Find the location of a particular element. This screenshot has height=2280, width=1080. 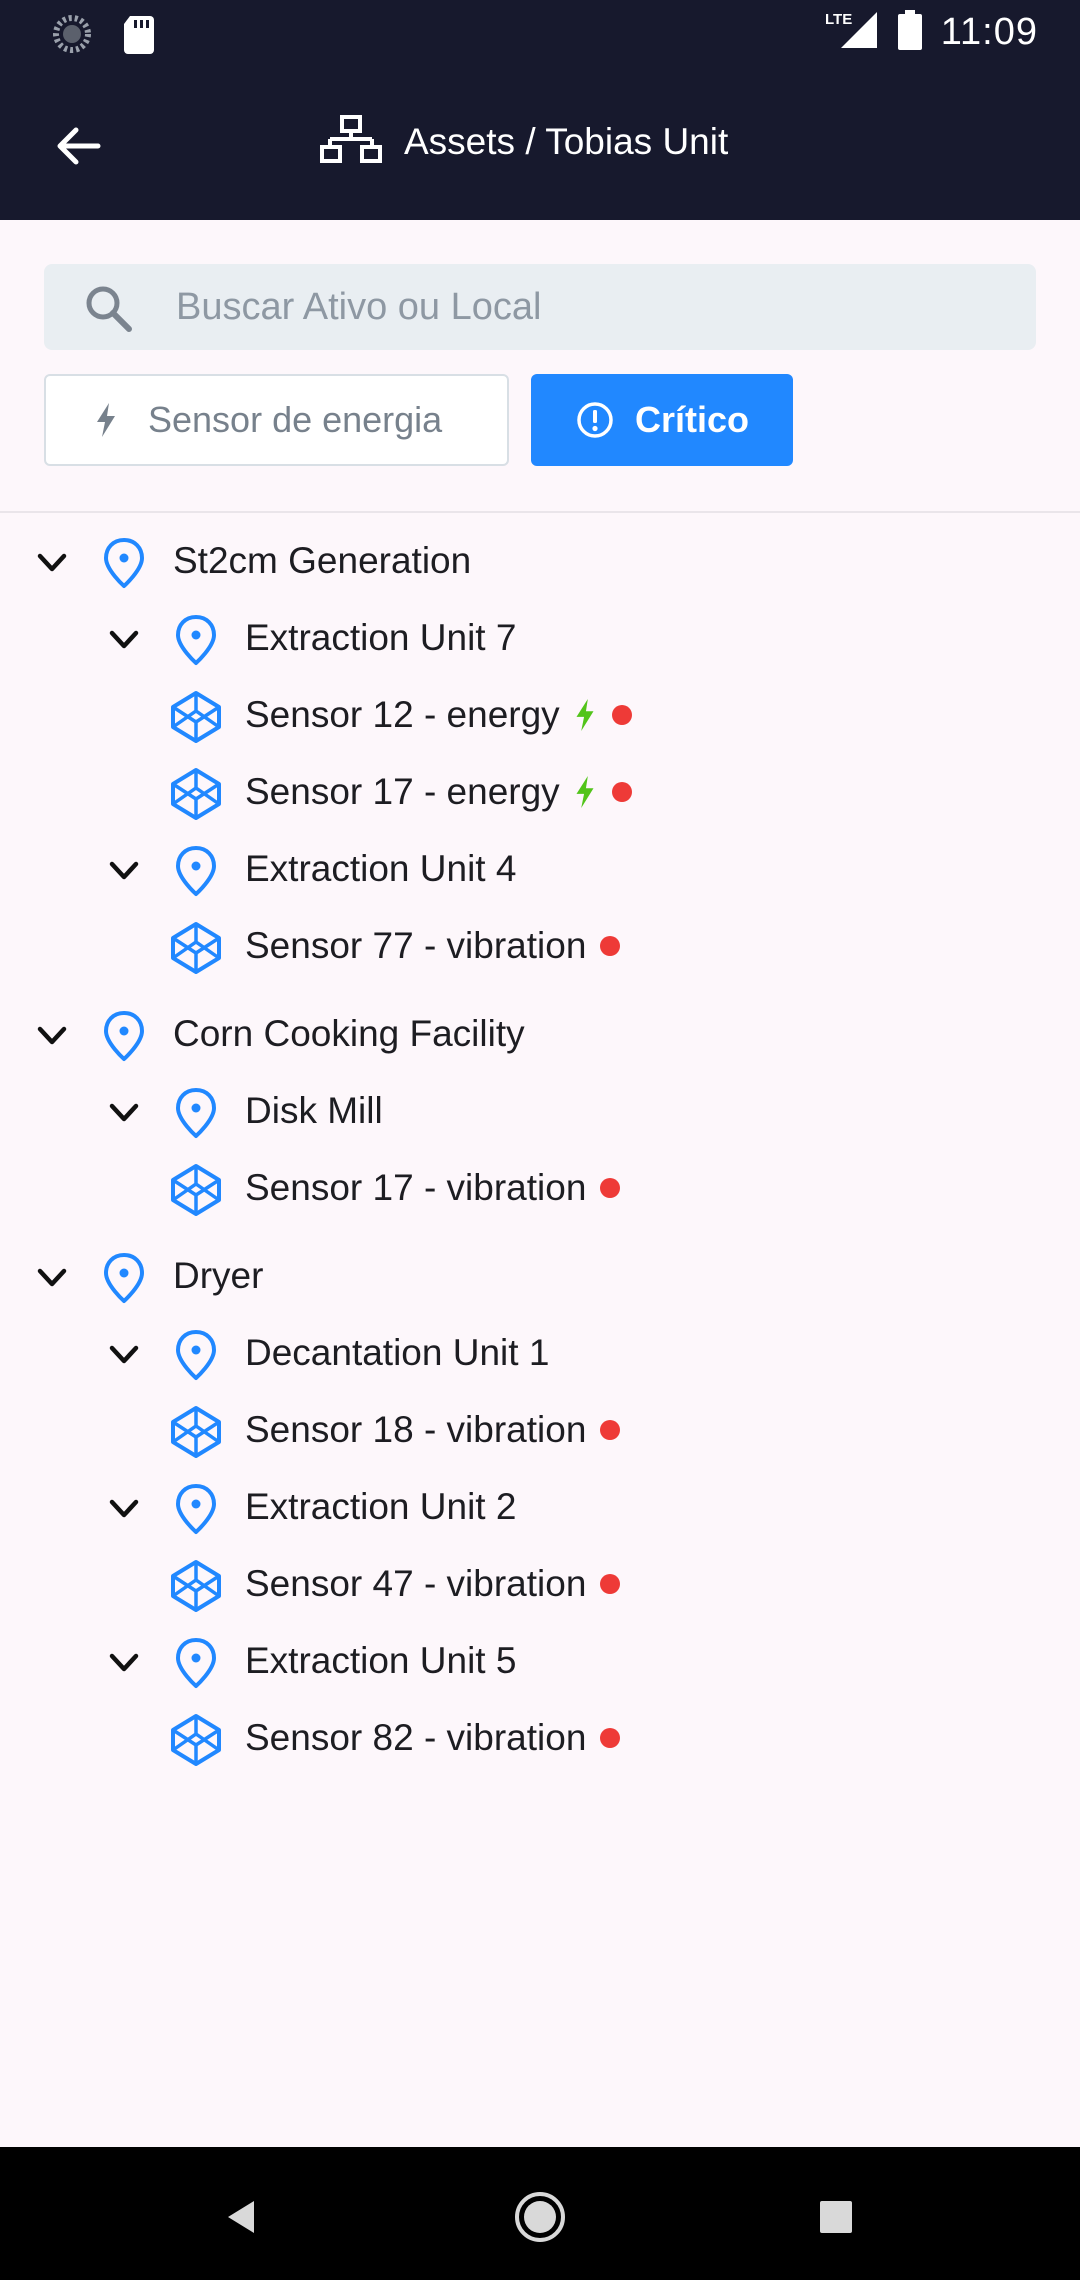

tree-row-component: Sensor 17 - vibration is located at coordinates (540, 1190).